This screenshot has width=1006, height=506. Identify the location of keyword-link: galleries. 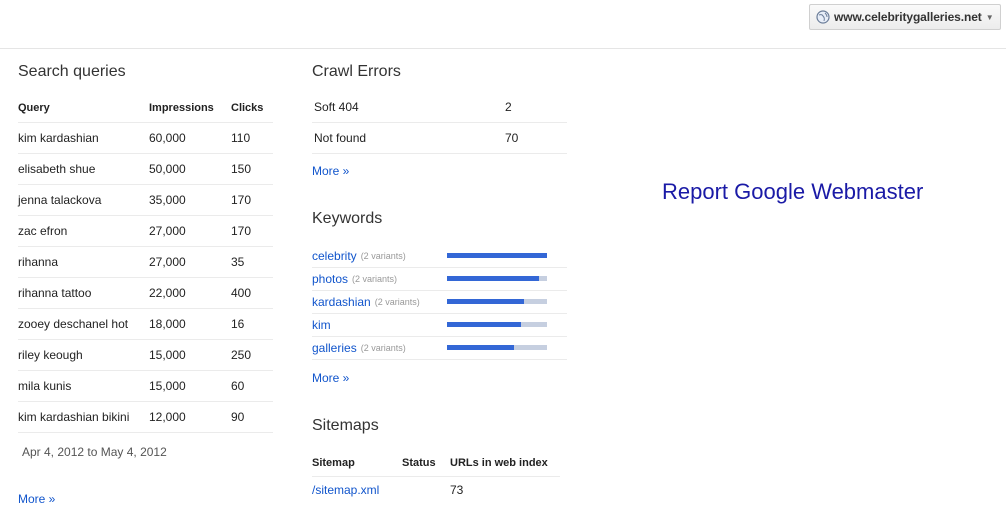
(334, 348).